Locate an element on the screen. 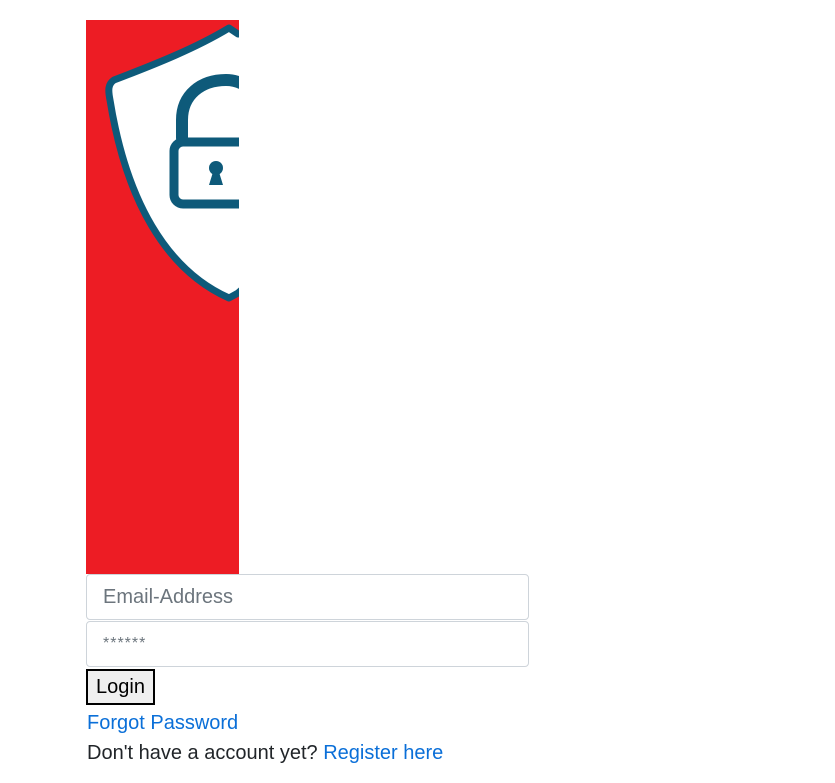 The image size is (835, 783). shield-lock-icon is located at coordinates (162, 297).